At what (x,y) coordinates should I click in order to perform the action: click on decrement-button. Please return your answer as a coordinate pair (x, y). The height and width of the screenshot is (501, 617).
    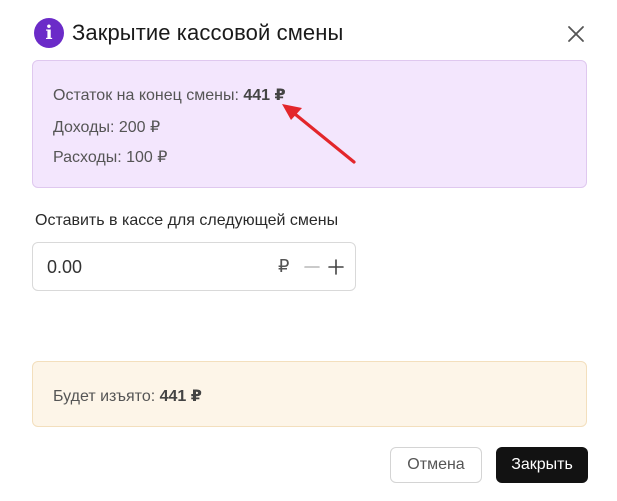
    Looking at the image, I should click on (312, 267).